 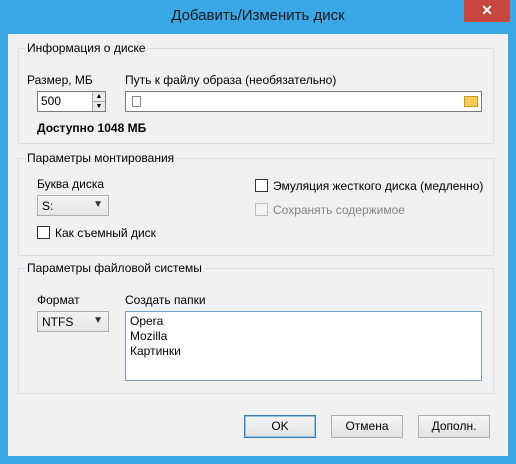 What do you see at coordinates (280, 426) in the screenshot?
I see `ok-button: OK` at bounding box center [280, 426].